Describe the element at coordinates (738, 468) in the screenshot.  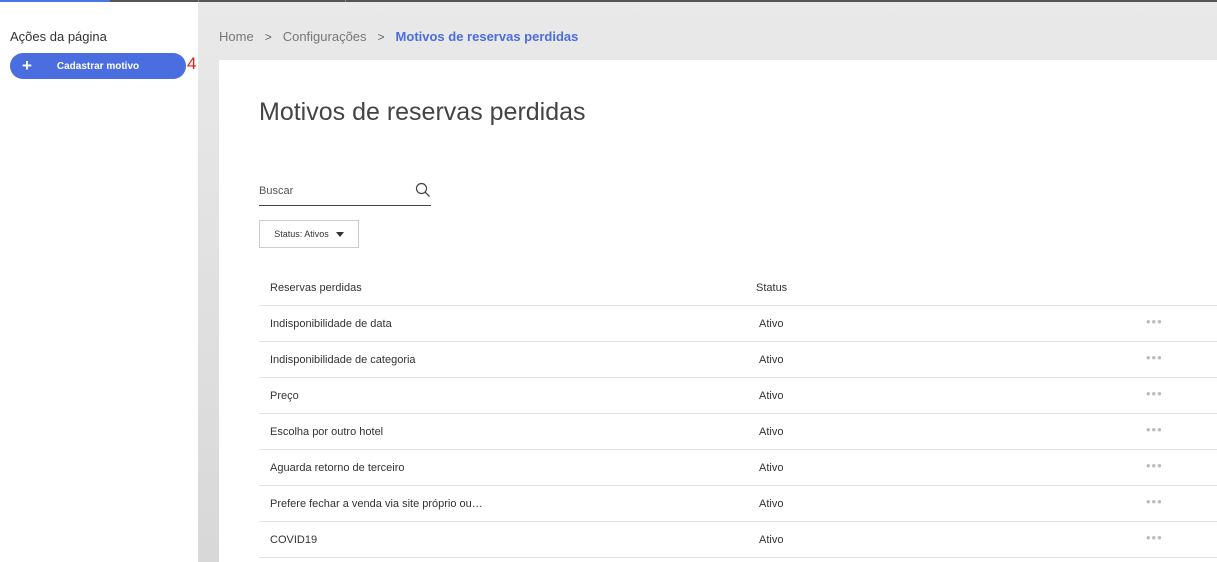
I see `table-row: Aguarda retorno de terceiro Ativo •••` at that location.